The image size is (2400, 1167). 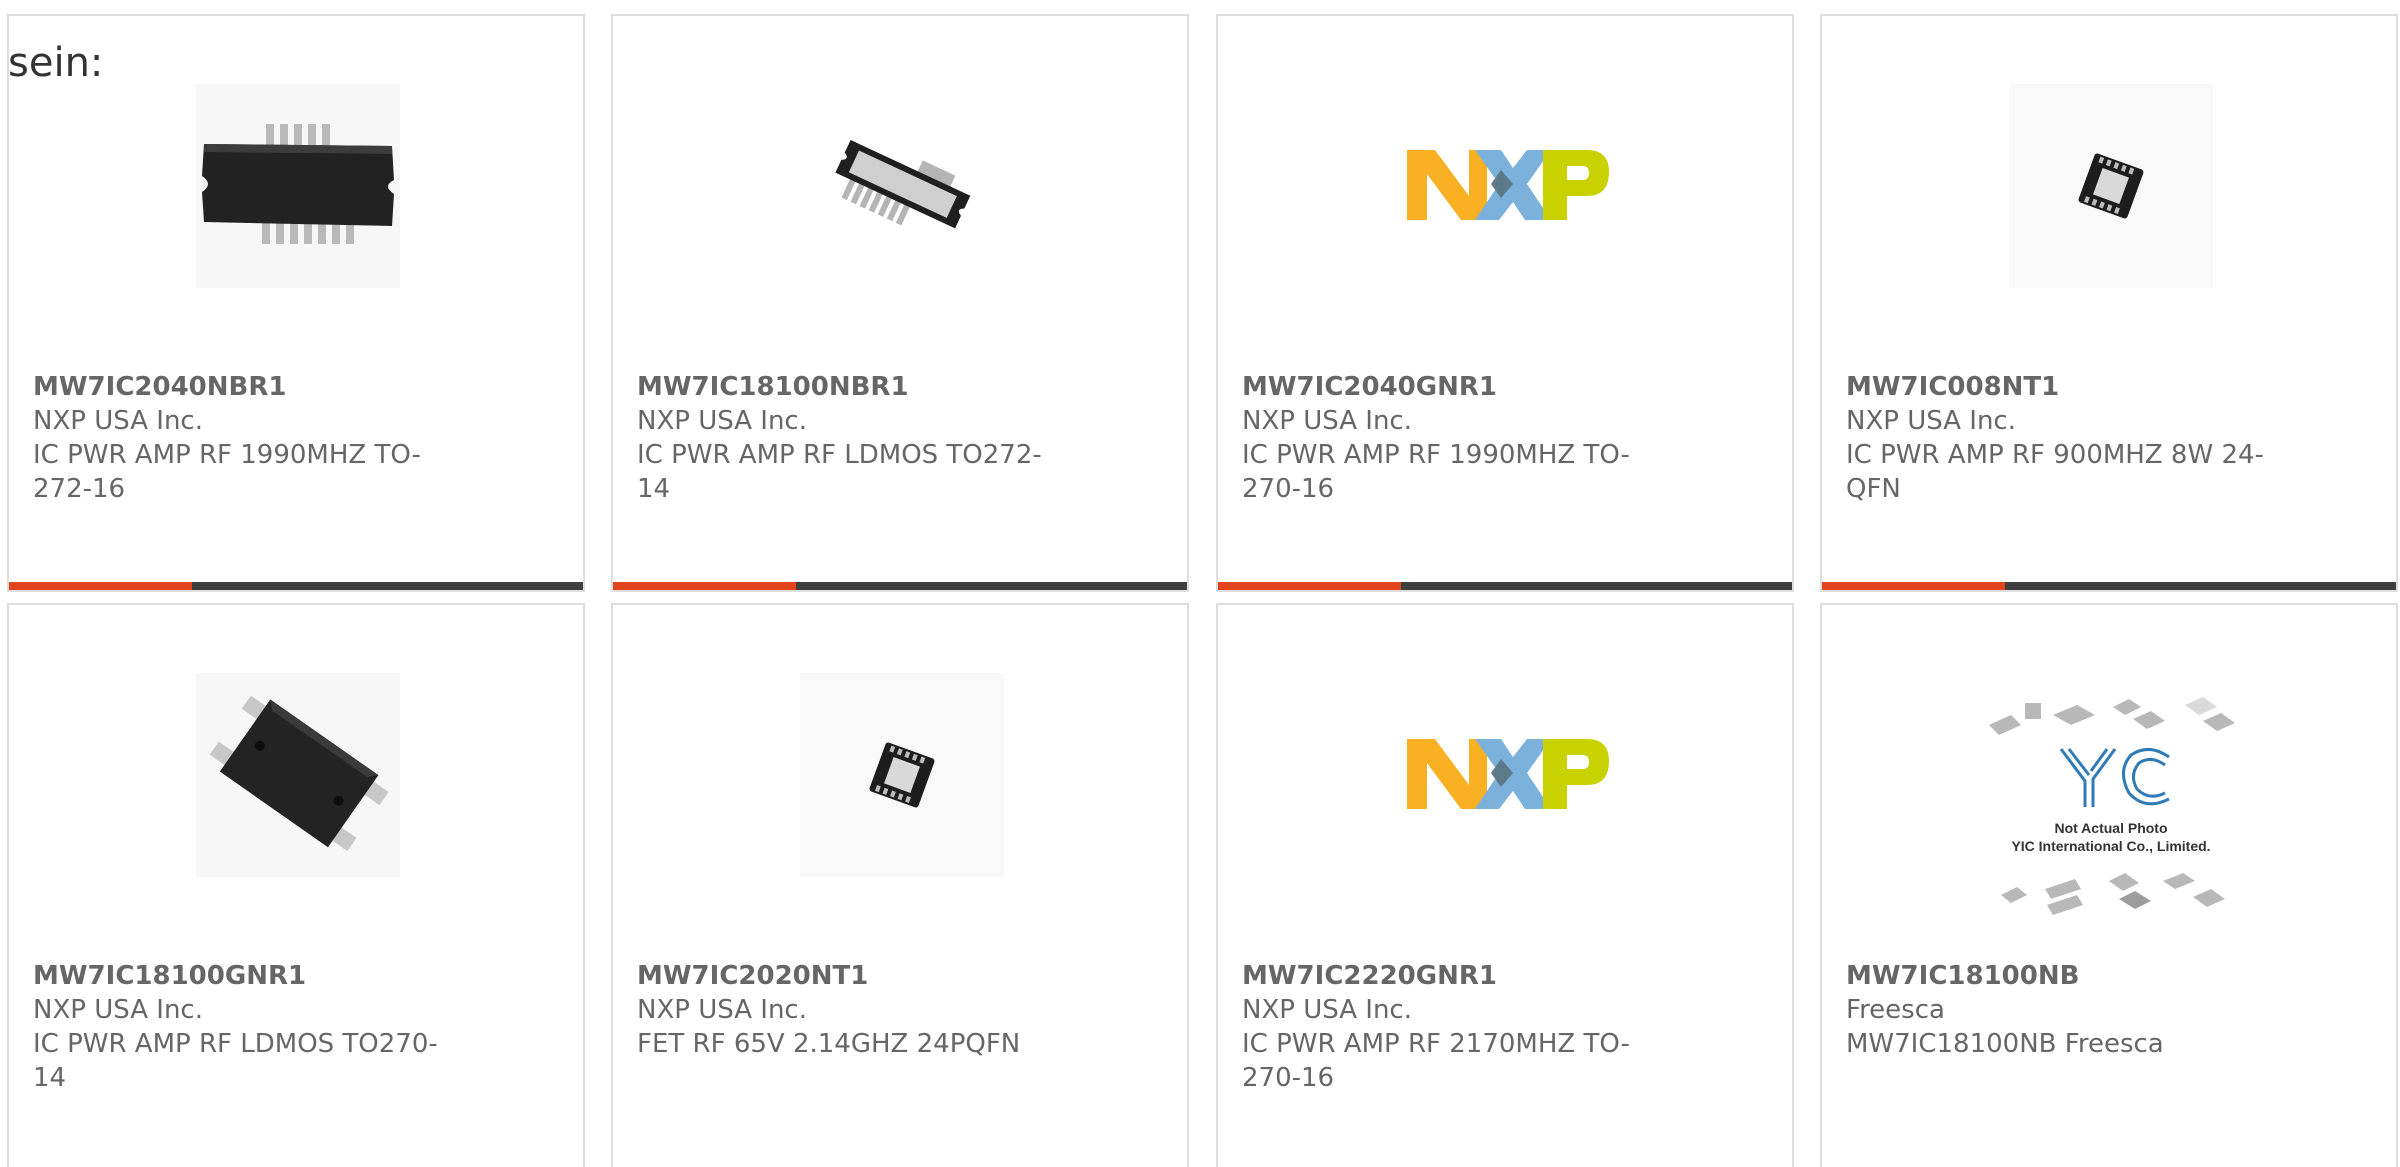 What do you see at coordinates (56, 63) in the screenshot?
I see `intro-text: sein:` at bounding box center [56, 63].